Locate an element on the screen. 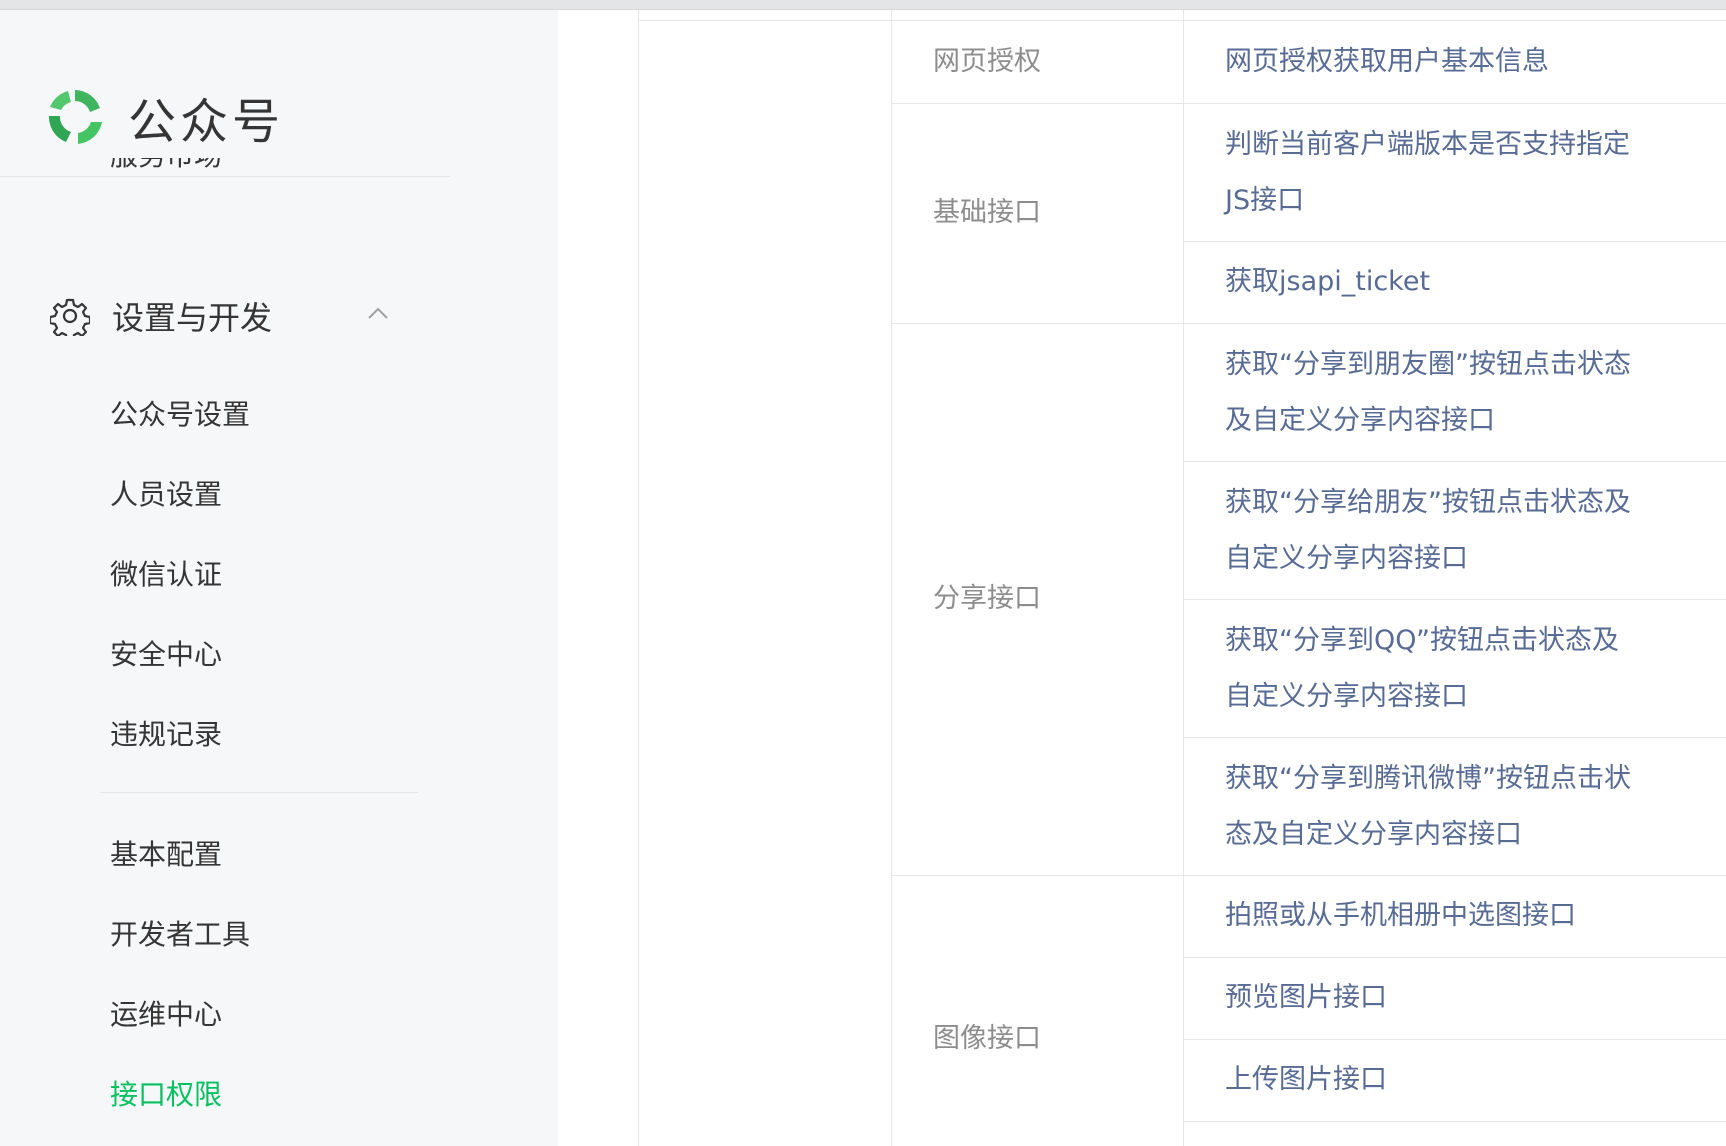 Image resolution: width=1726 pixels, height=1146 pixels. group-title: 设置与开发 is located at coordinates (192, 318).